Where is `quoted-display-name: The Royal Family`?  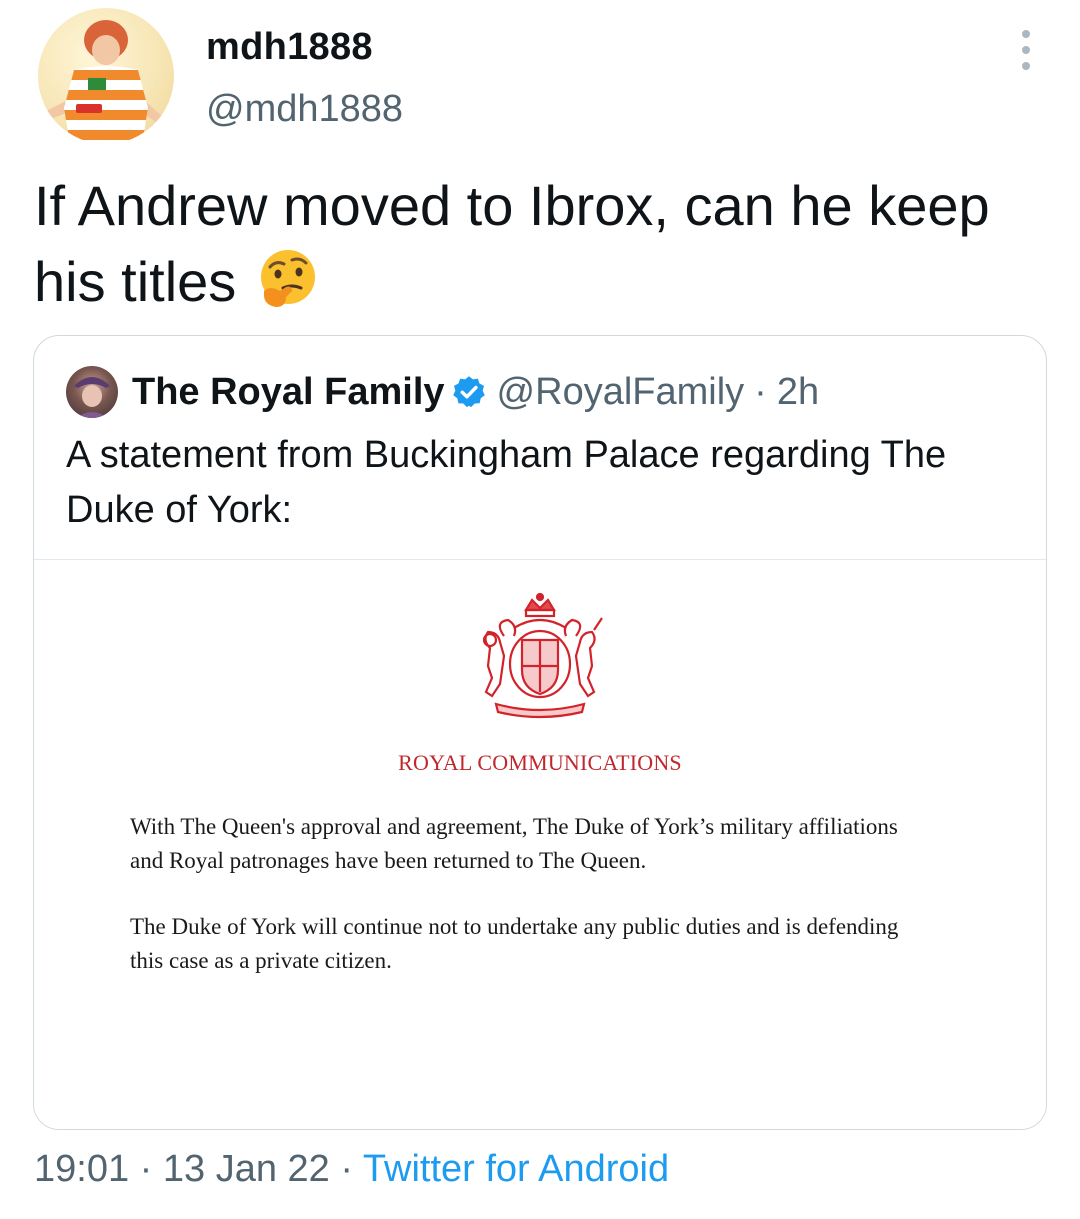 quoted-display-name: The Royal Family is located at coordinates (288, 392).